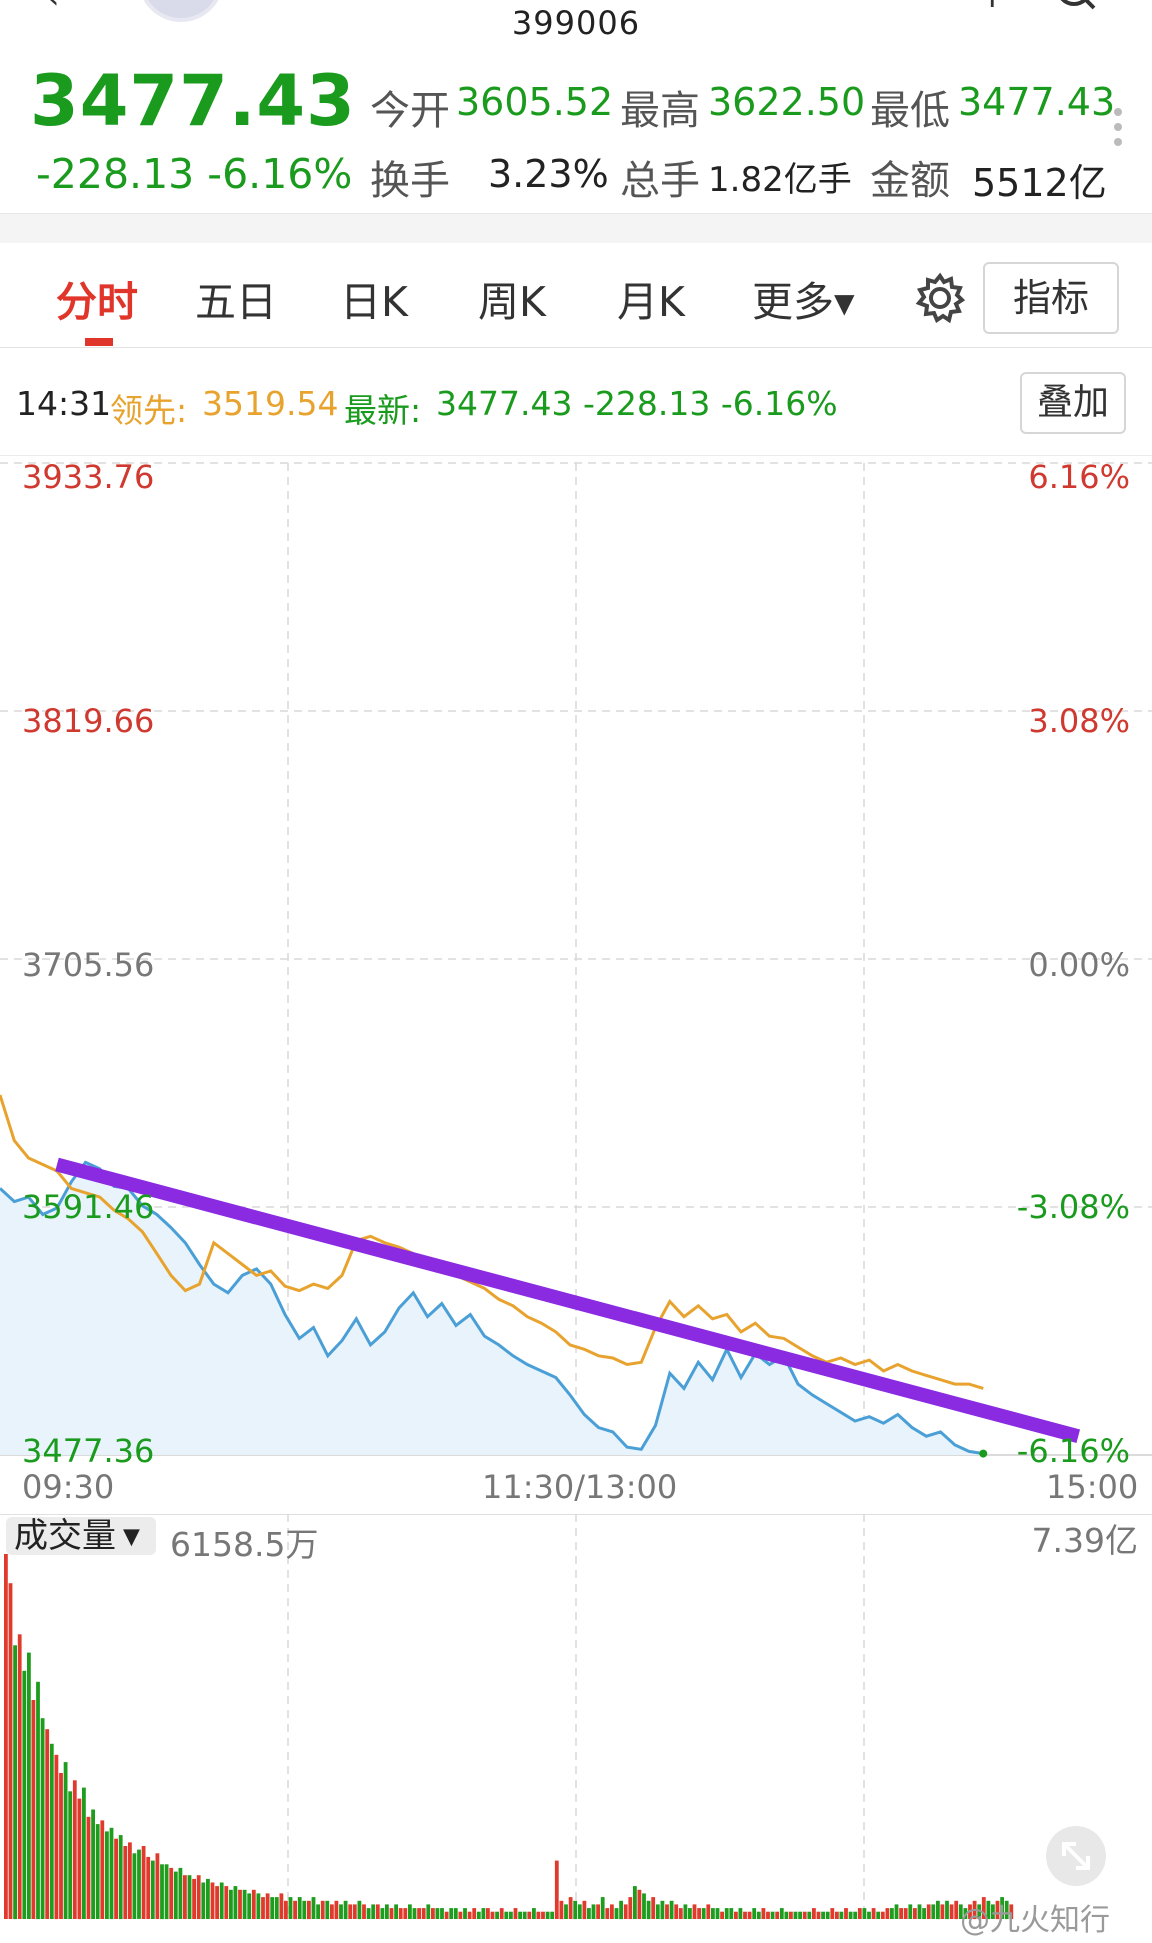 The height and width of the screenshot is (1943, 1152). I want to click on search-icon, so click(1076, 5).